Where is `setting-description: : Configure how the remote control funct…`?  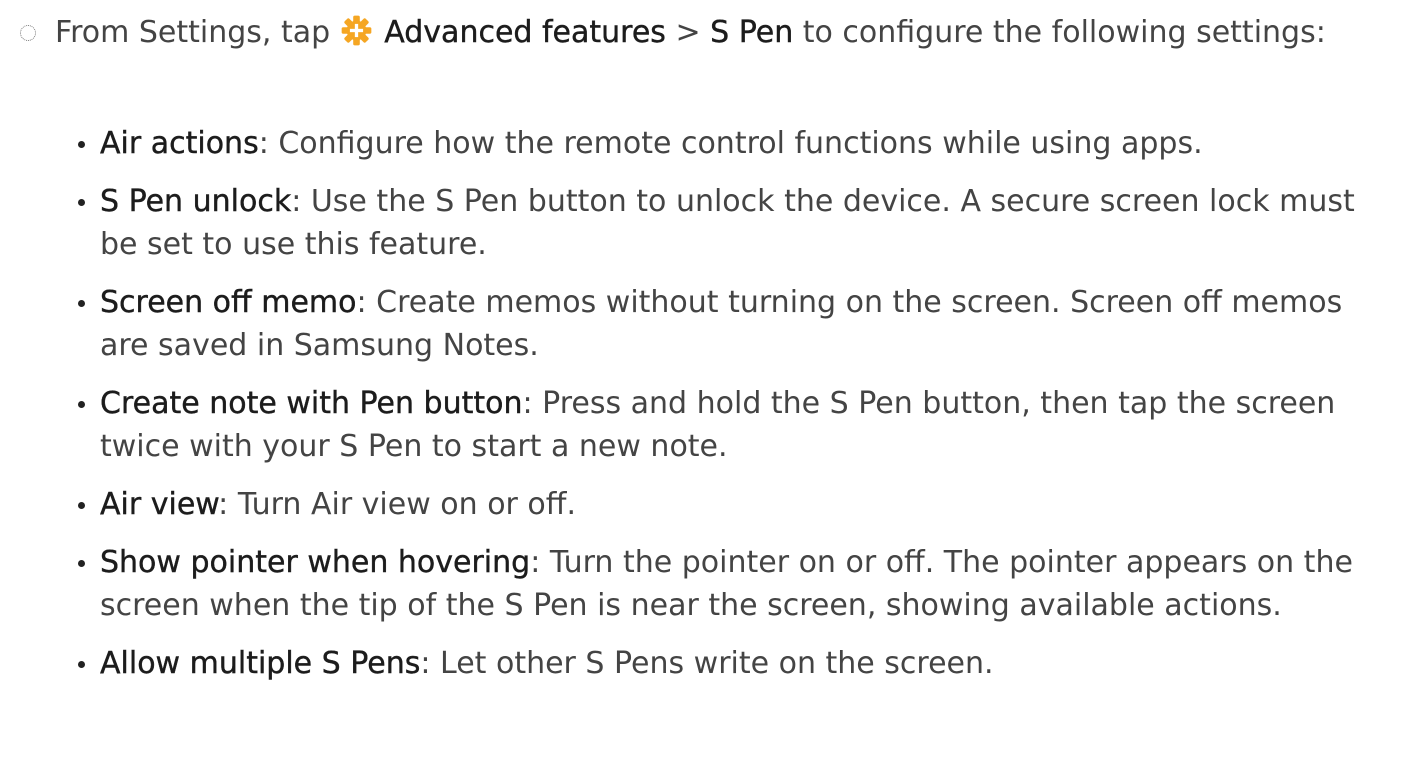 setting-description: : Configure how the remote control funct… is located at coordinates (730, 143).